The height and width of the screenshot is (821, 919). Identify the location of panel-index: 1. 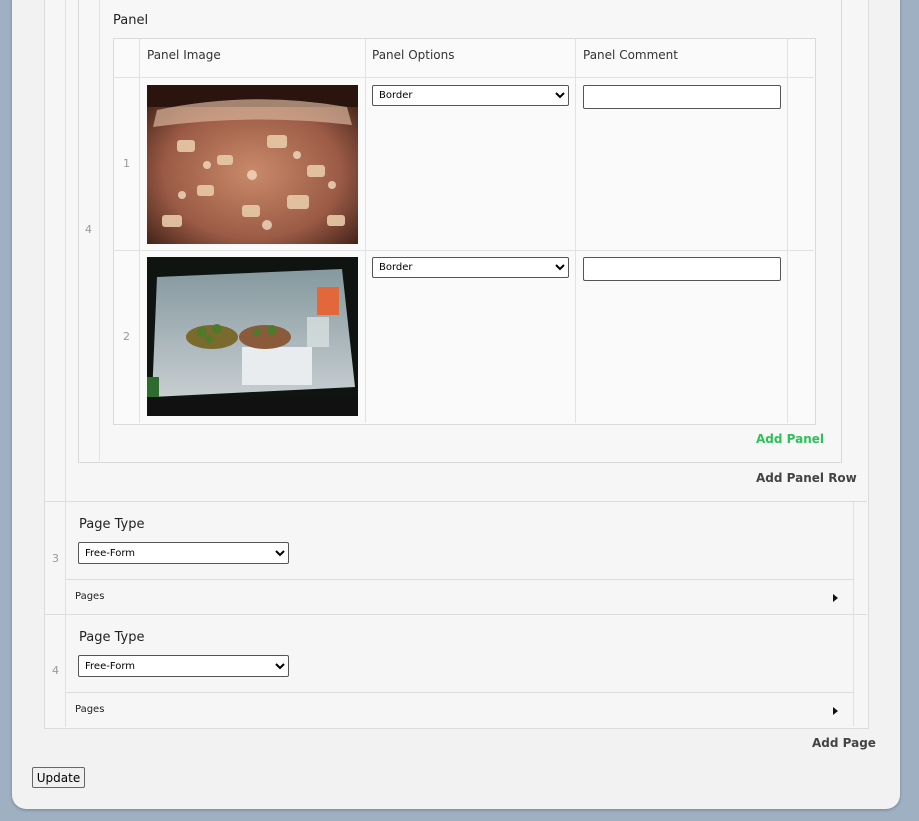
(126, 163).